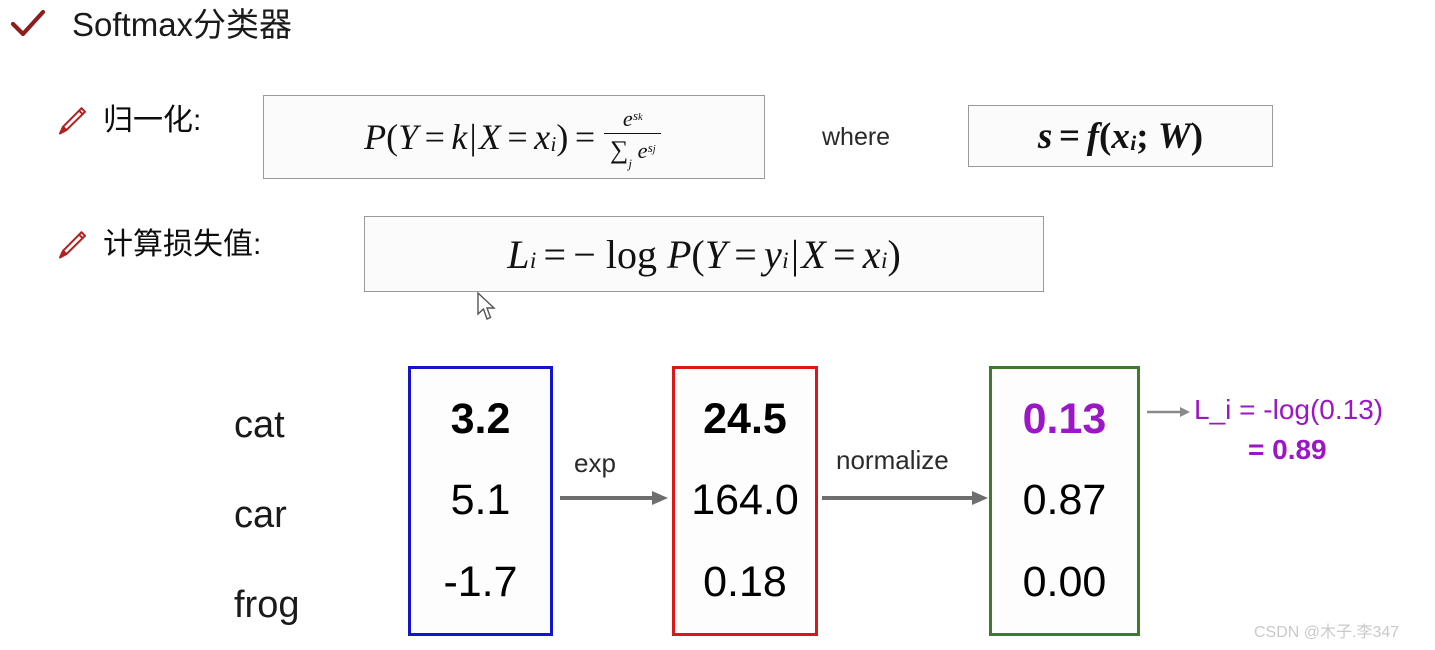  I want to click on probability-value-cat: 0.13, so click(1064, 419).